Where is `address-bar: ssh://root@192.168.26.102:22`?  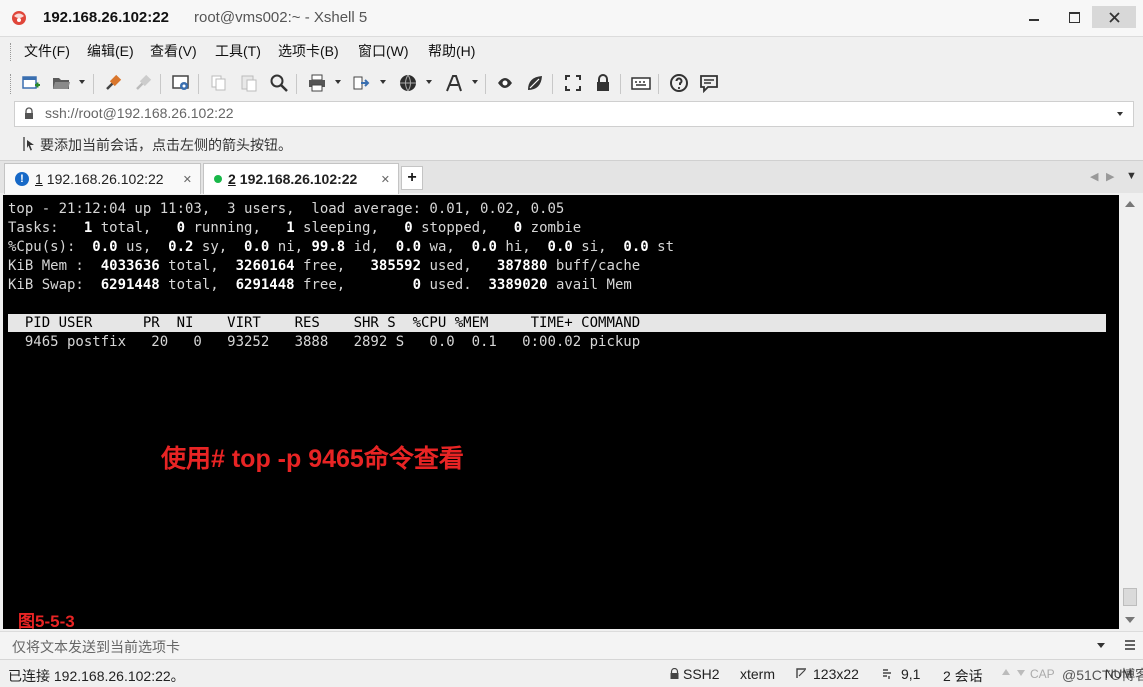
address-bar: ssh://root@192.168.26.102:22 is located at coordinates (574, 114).